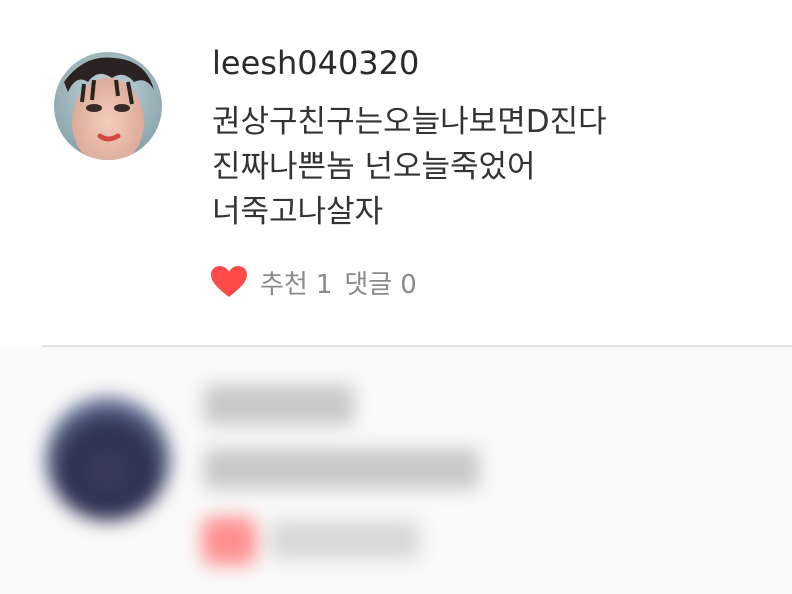 This screenshot has height=594, width=792. Describe the element at coordinates (229, 281) in the screenshot. I see `heart-icon` at that location.